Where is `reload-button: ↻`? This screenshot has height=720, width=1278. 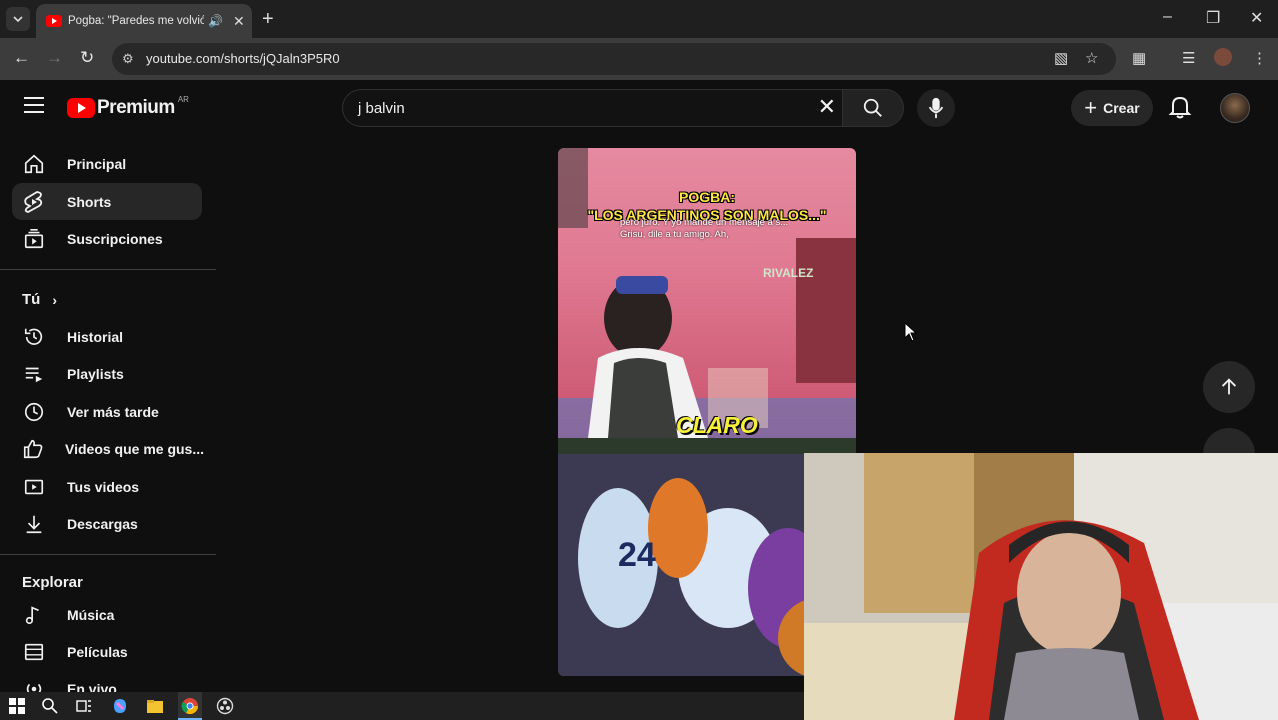
reload-button: ↻ is located at coordinates (87, 58).